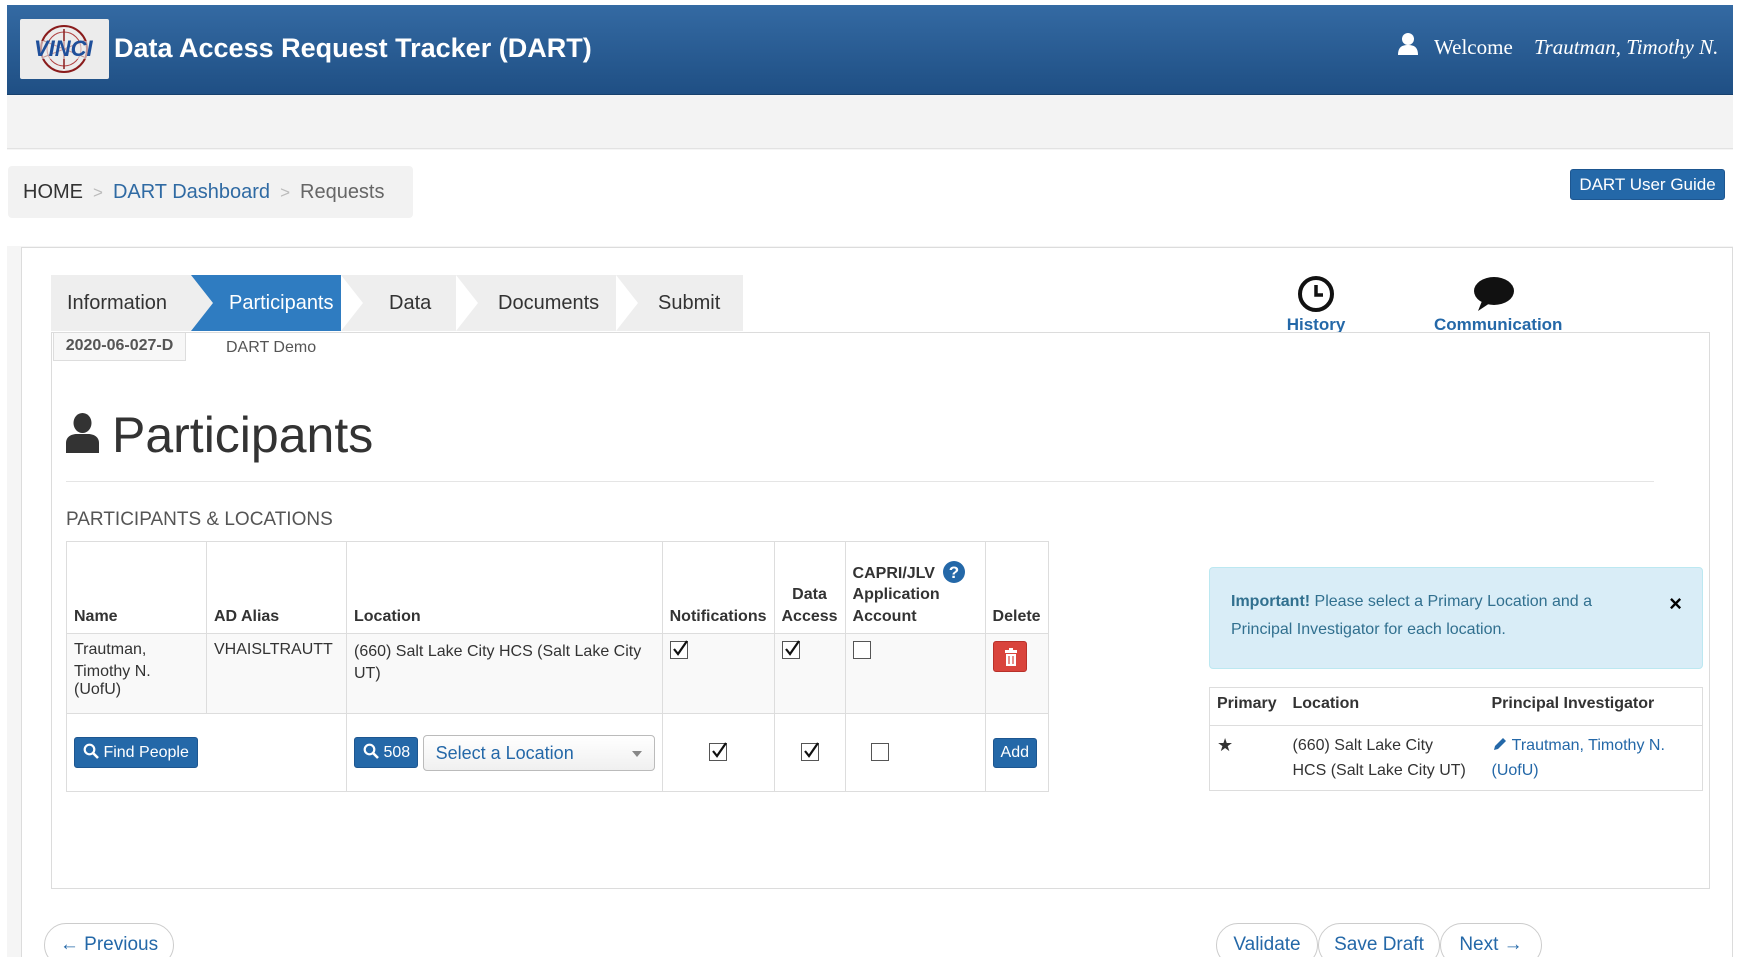 This screenshot has height=957, width=1739. I want to click on find-people-button: Find People, so click(136, 752).